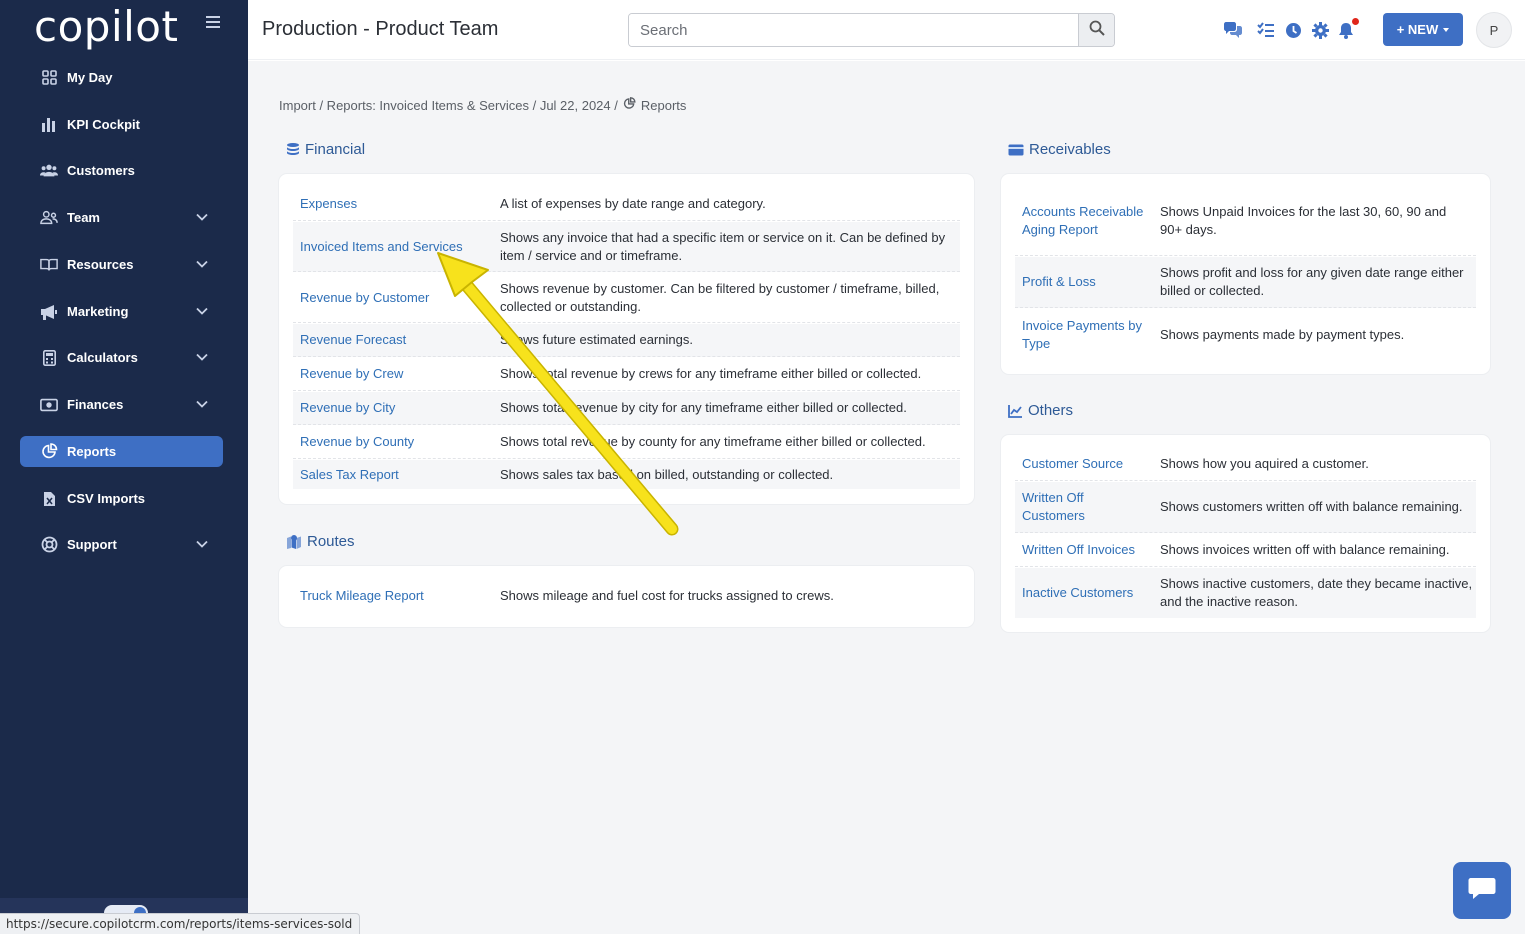 Image resolution: width=1525 pixels, height=934 pixels. What do you see at coordinates (357, 442) in the screenshot?
I see `report-link-revenue-by-county: Revenue by County` at bounding box center [357, 442].